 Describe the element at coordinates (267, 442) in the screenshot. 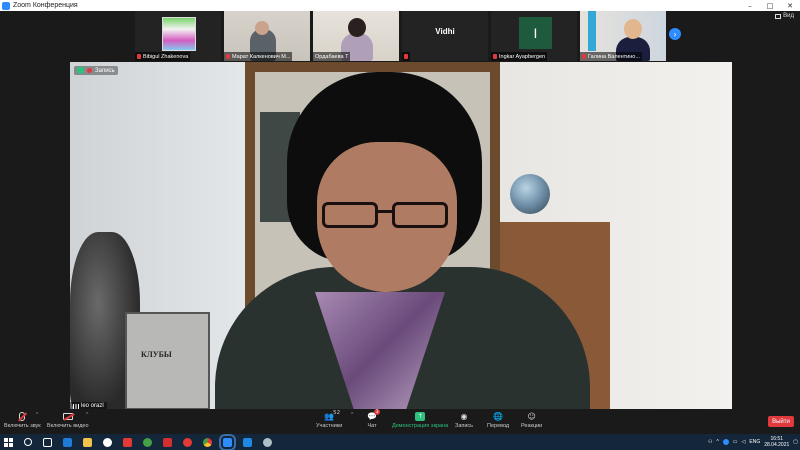

I see `app-icon-gray` at that location.